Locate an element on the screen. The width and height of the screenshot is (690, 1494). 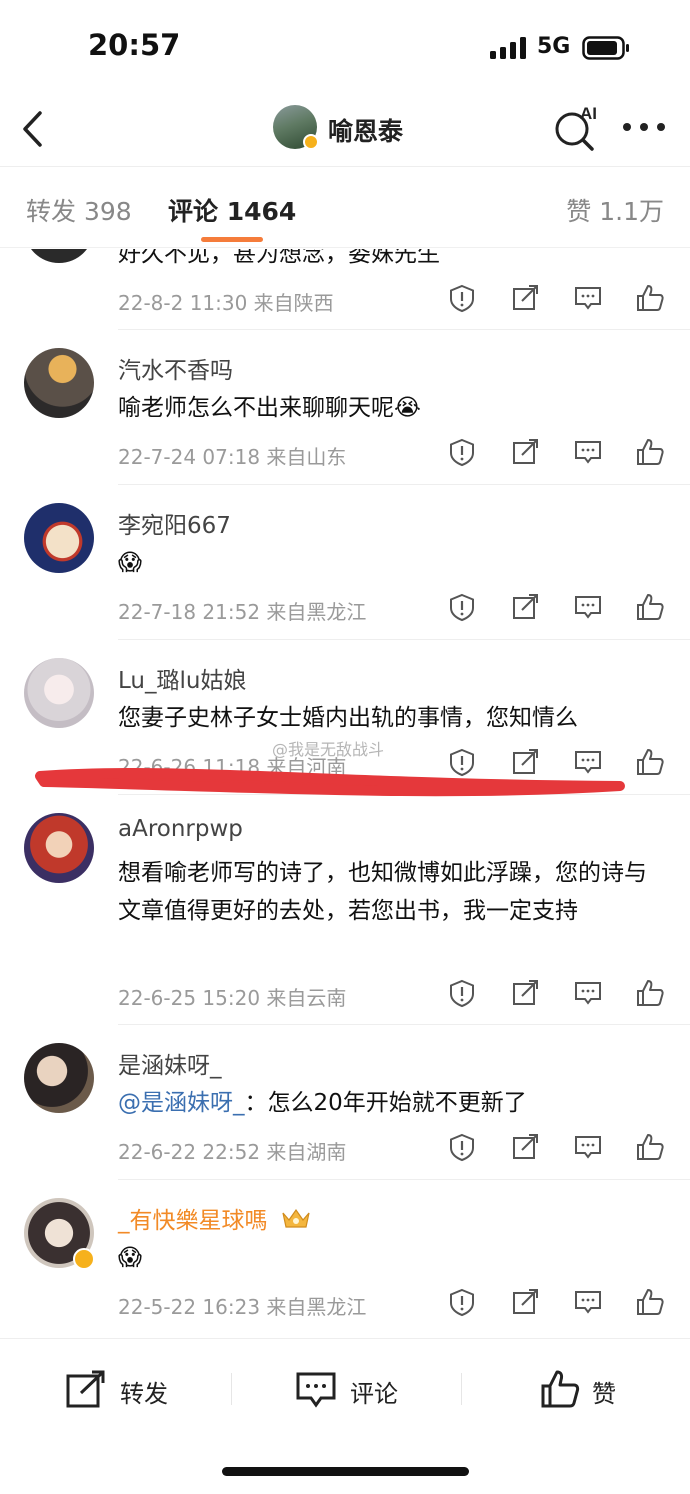
comment-username: 是涵妹呀_ is located at coordinates (170, 1063).